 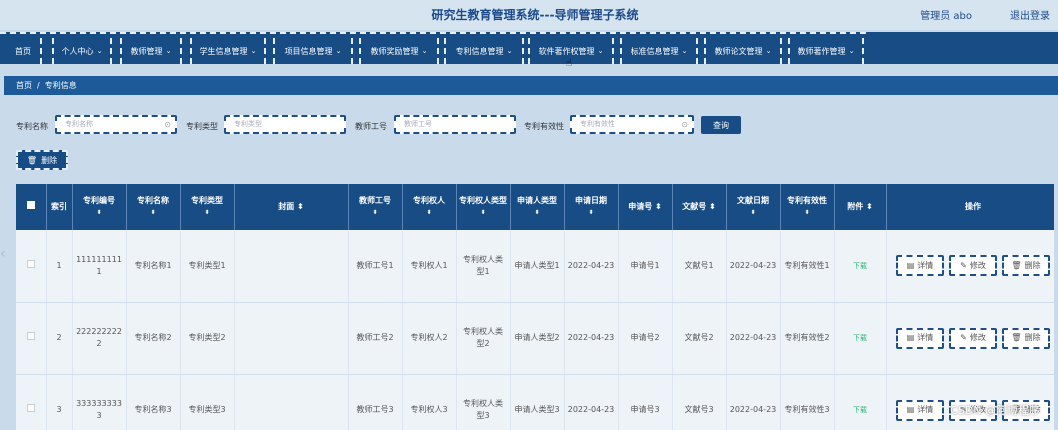 I want to click on col-header: 申请号 ⬍, so click(x=645, y=207).